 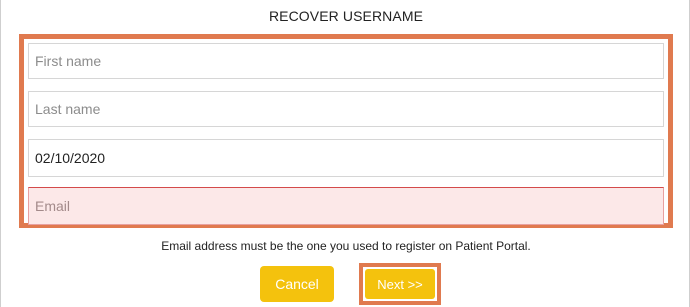 I want to click on first-name-field: First name, so click(x=346, y=61).